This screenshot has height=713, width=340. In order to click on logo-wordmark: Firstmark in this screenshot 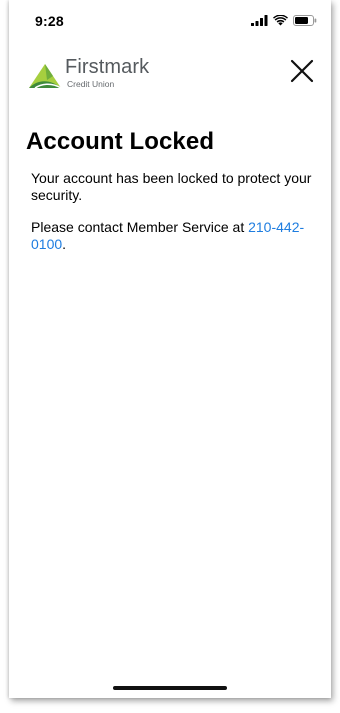, I will do `click(107, 67)`.